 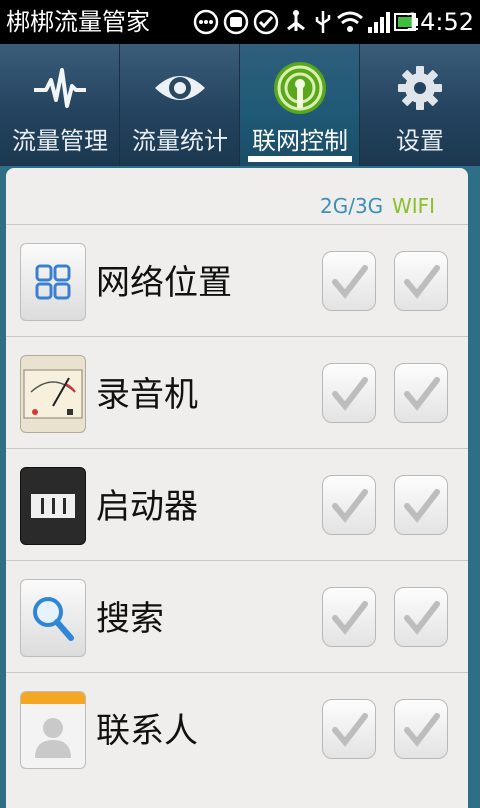 I want to click on column-header-wifi: WIFI, so click(x=414, y=206).